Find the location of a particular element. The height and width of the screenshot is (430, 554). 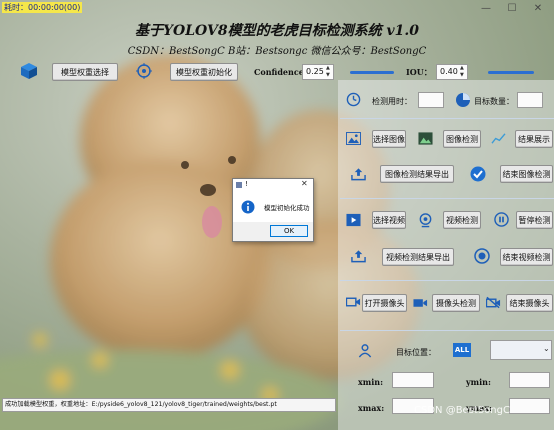

ymin-label: ymin: is located at coordinates (478, 382).